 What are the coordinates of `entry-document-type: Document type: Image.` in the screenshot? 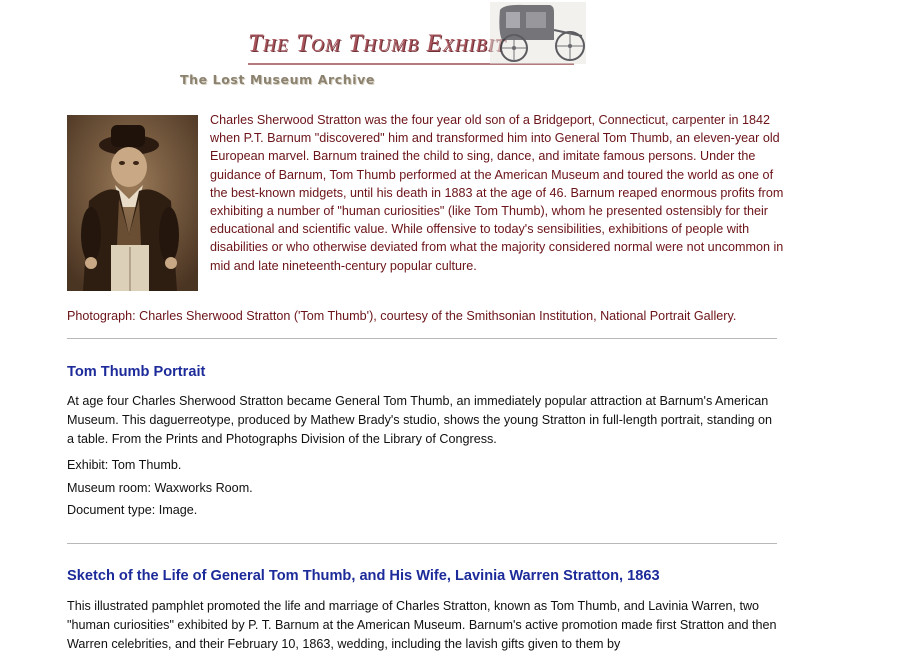 It's located at (132, 510).